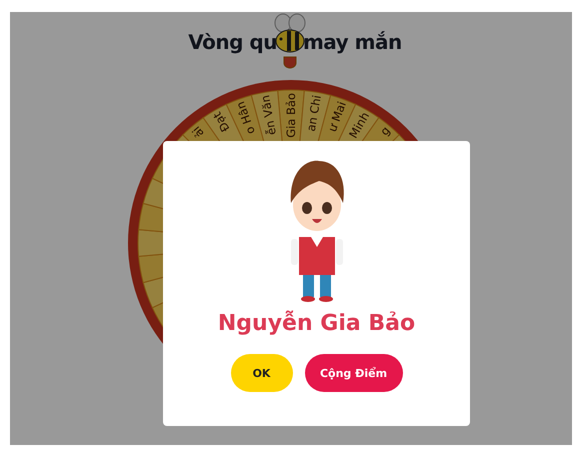  What do you see at coordinates (353, 373) in the screenshot?
I see `add-points-button: Cộng Điểm` at bounding box center [353, 373].